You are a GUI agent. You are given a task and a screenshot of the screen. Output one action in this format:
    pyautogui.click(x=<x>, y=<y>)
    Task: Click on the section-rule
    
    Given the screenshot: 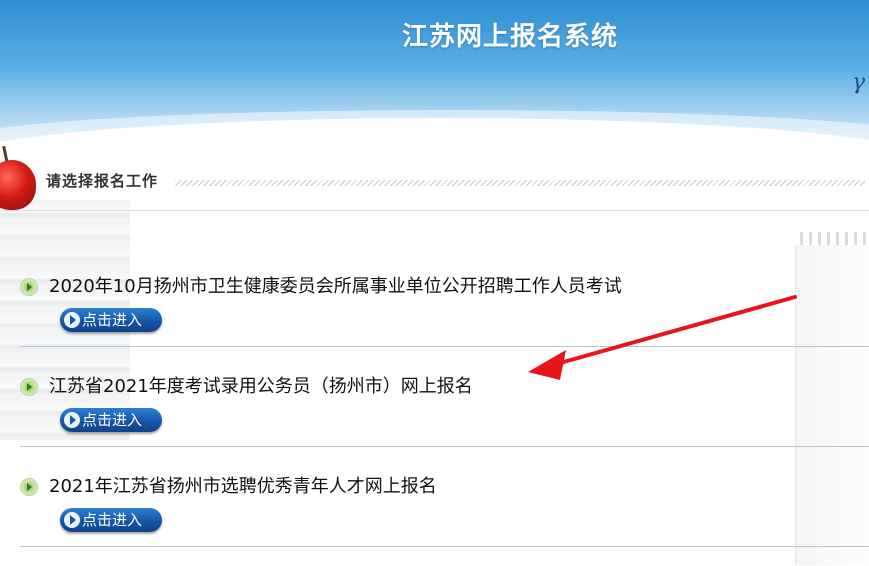 What is the action you would take?
    pyautogui.click(x=434, y=210)
    